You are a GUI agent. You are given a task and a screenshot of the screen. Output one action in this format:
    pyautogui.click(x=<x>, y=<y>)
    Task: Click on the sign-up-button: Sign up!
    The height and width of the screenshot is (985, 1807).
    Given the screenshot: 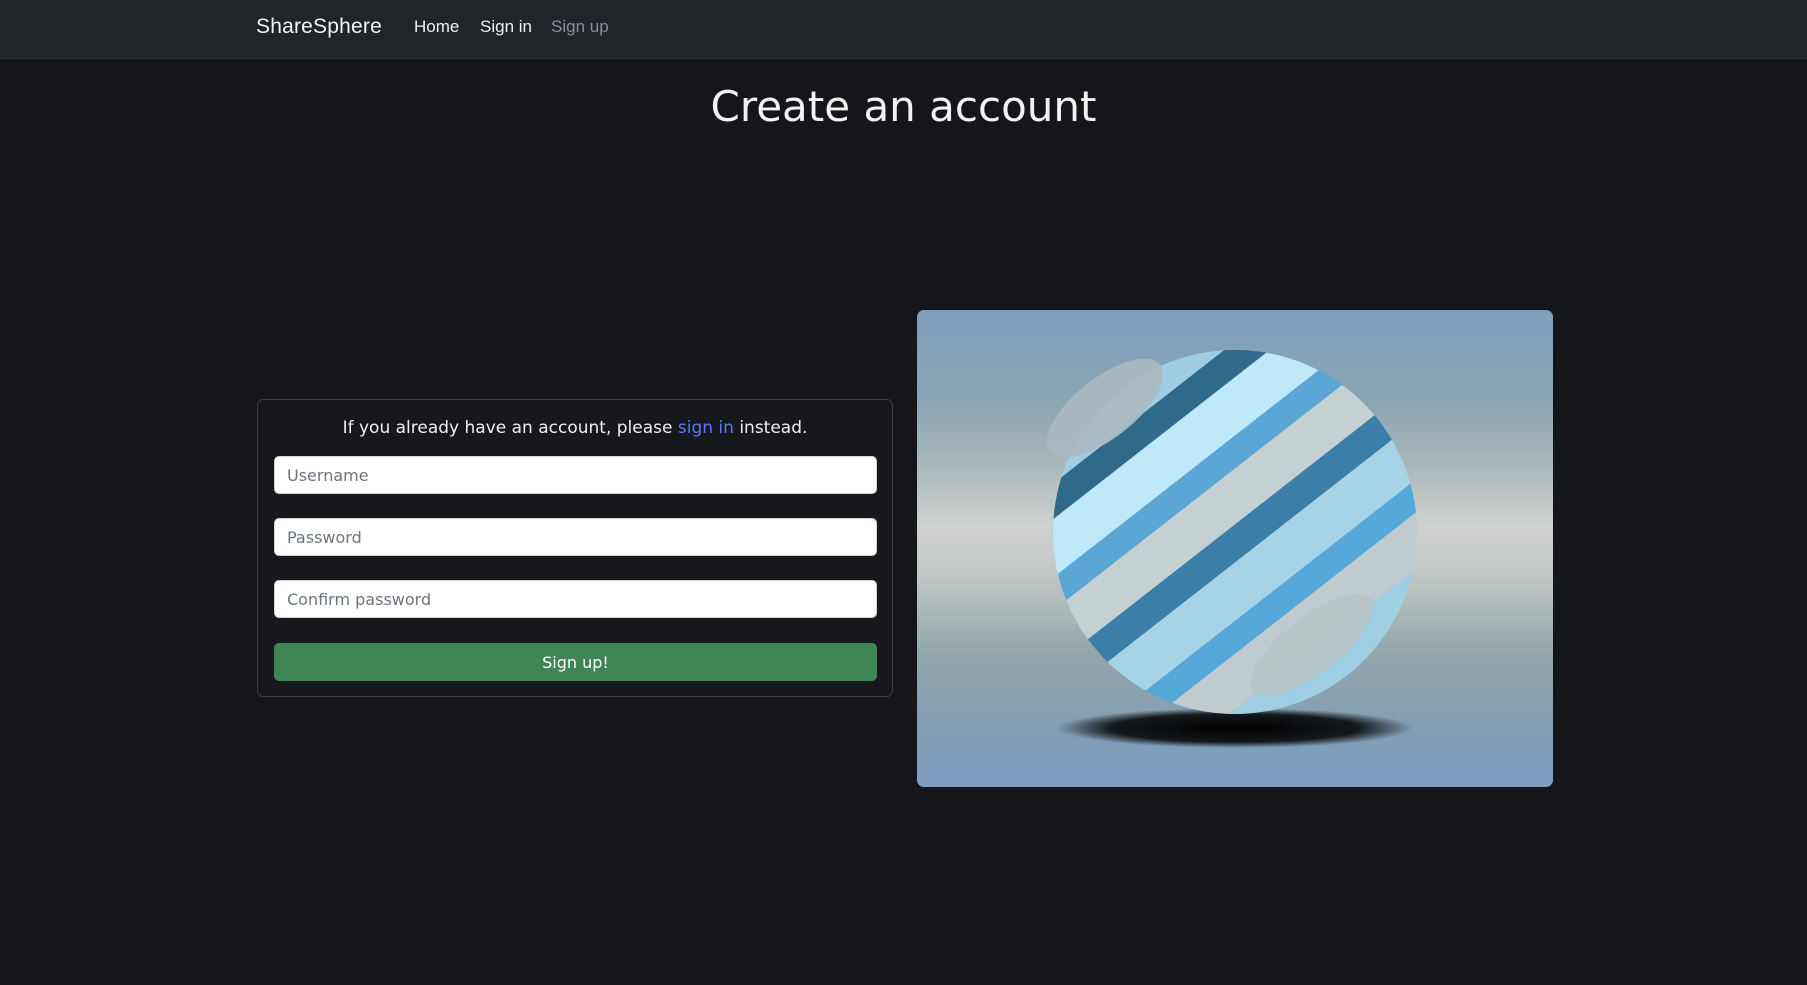 What is the action you would take?
    pyautogui.click(x=575, y=662)
    